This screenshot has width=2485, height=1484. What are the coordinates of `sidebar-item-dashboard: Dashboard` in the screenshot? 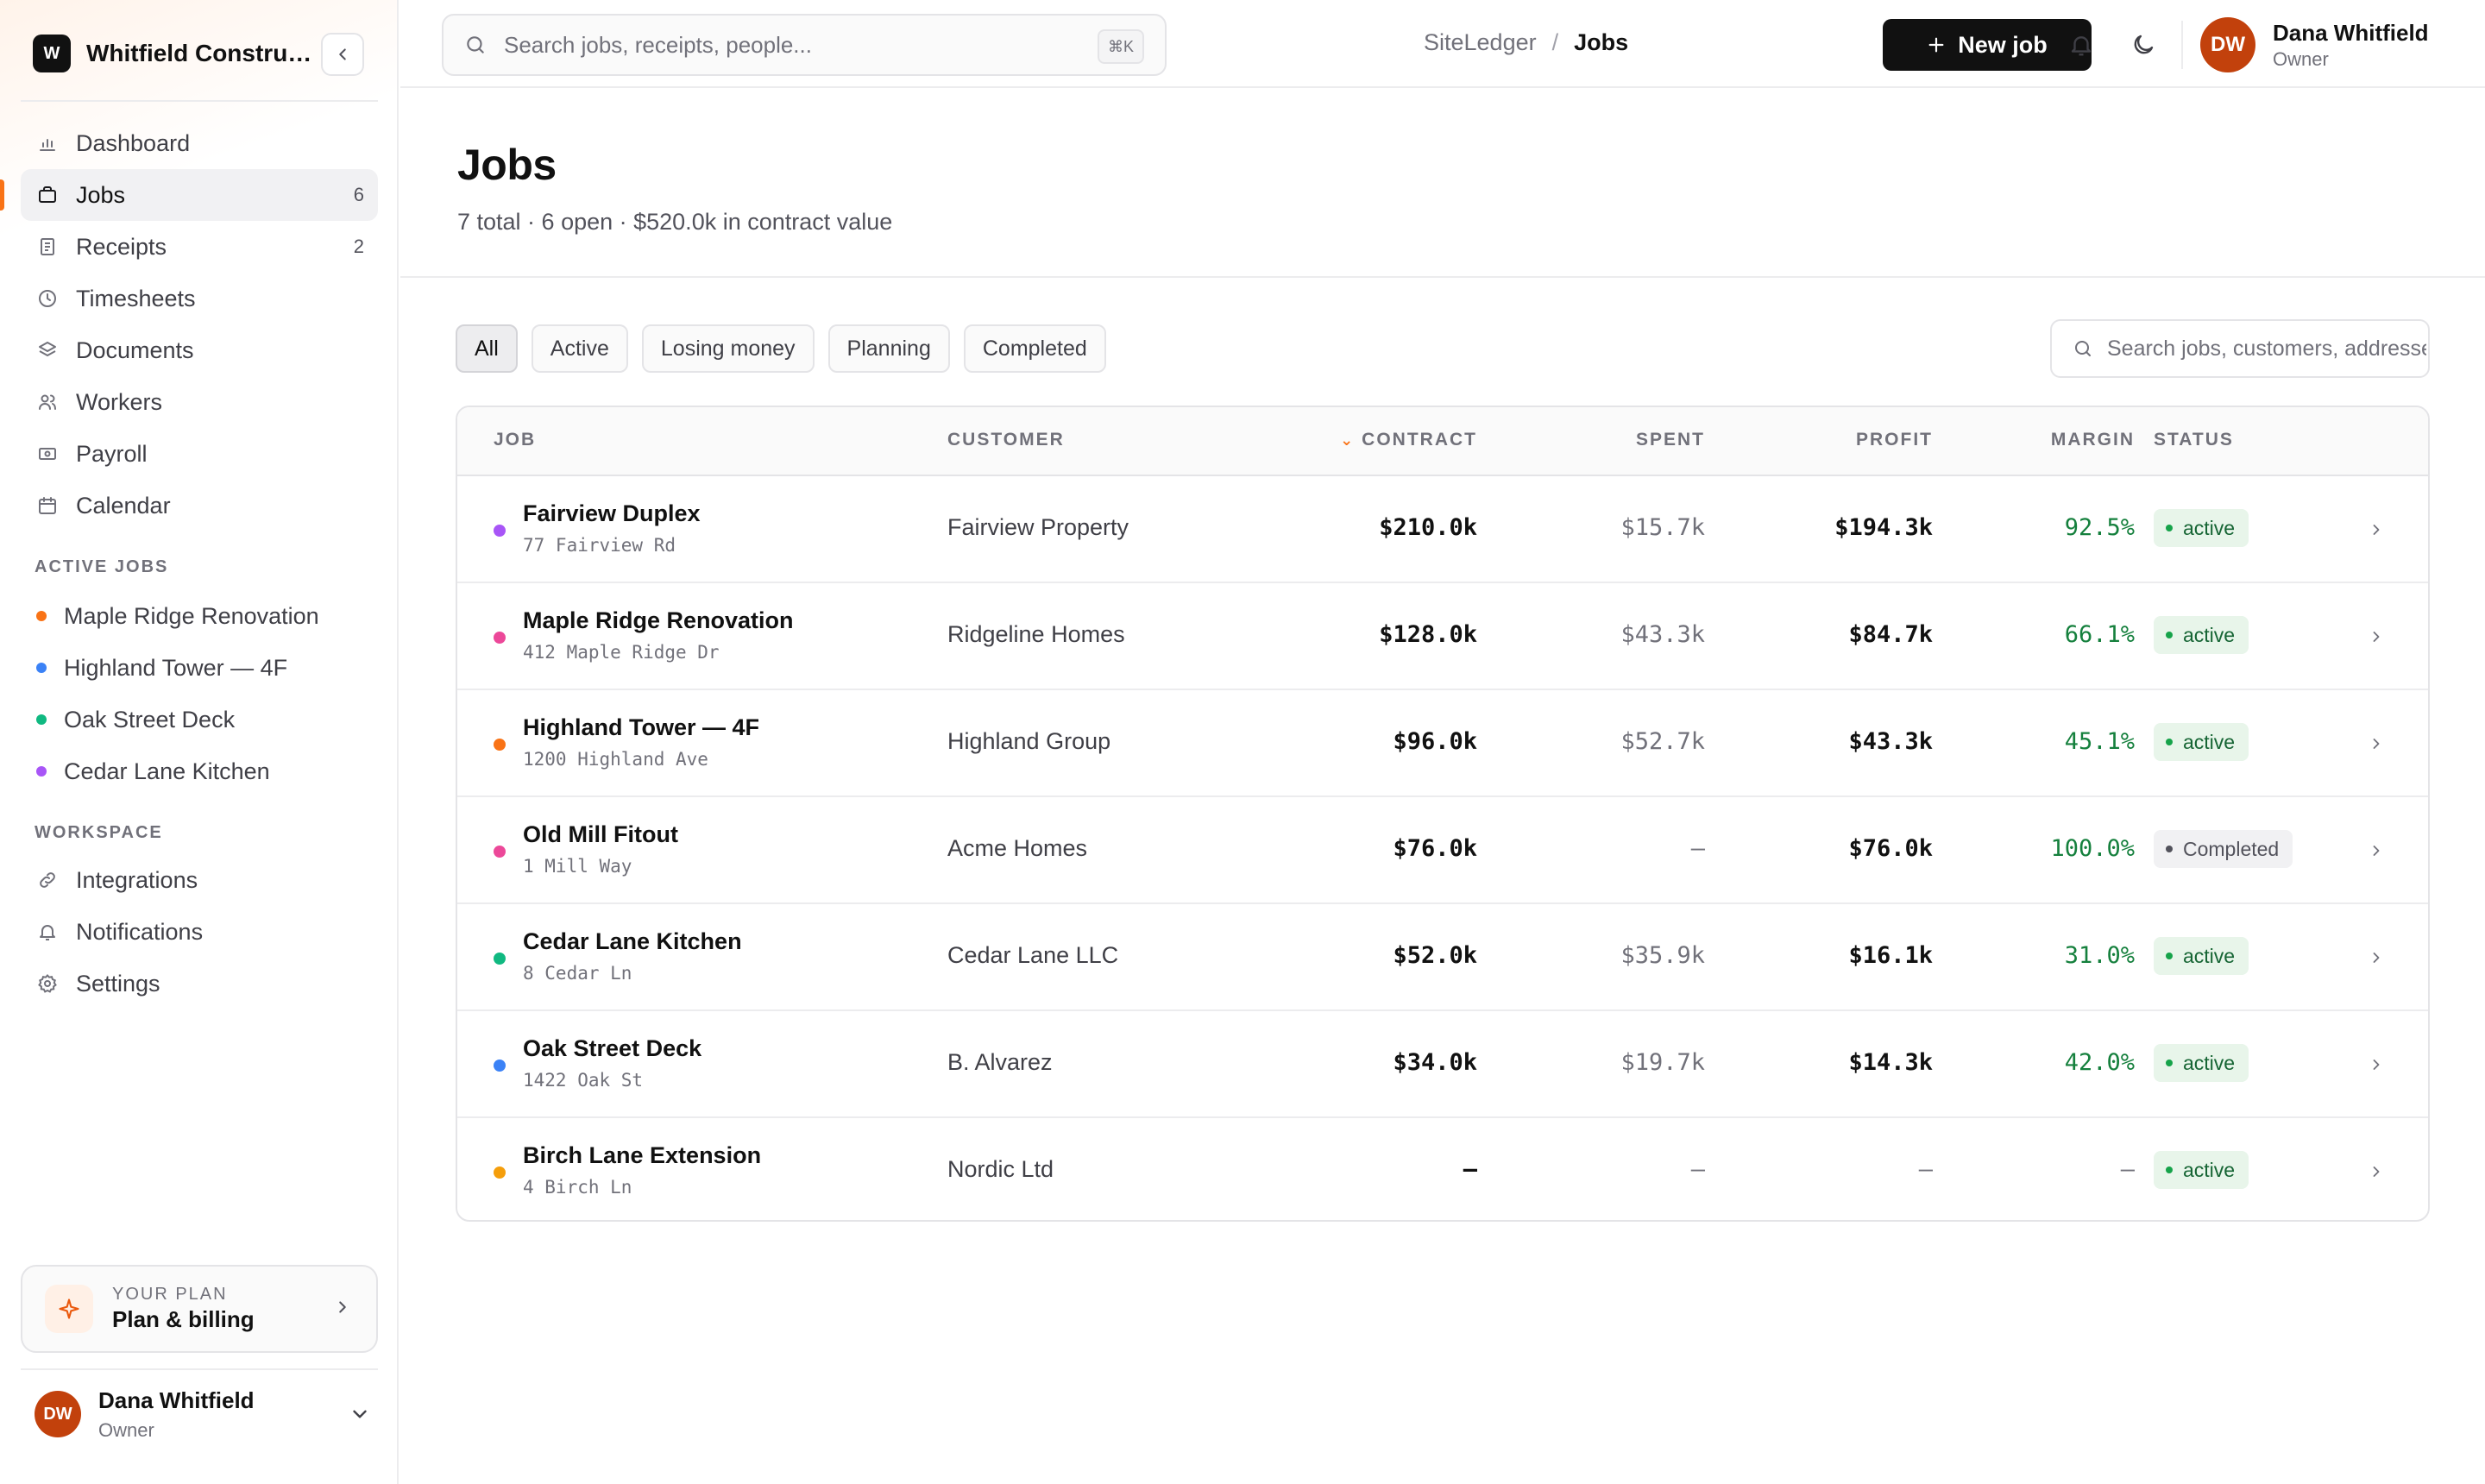 It's located at (199, 143).